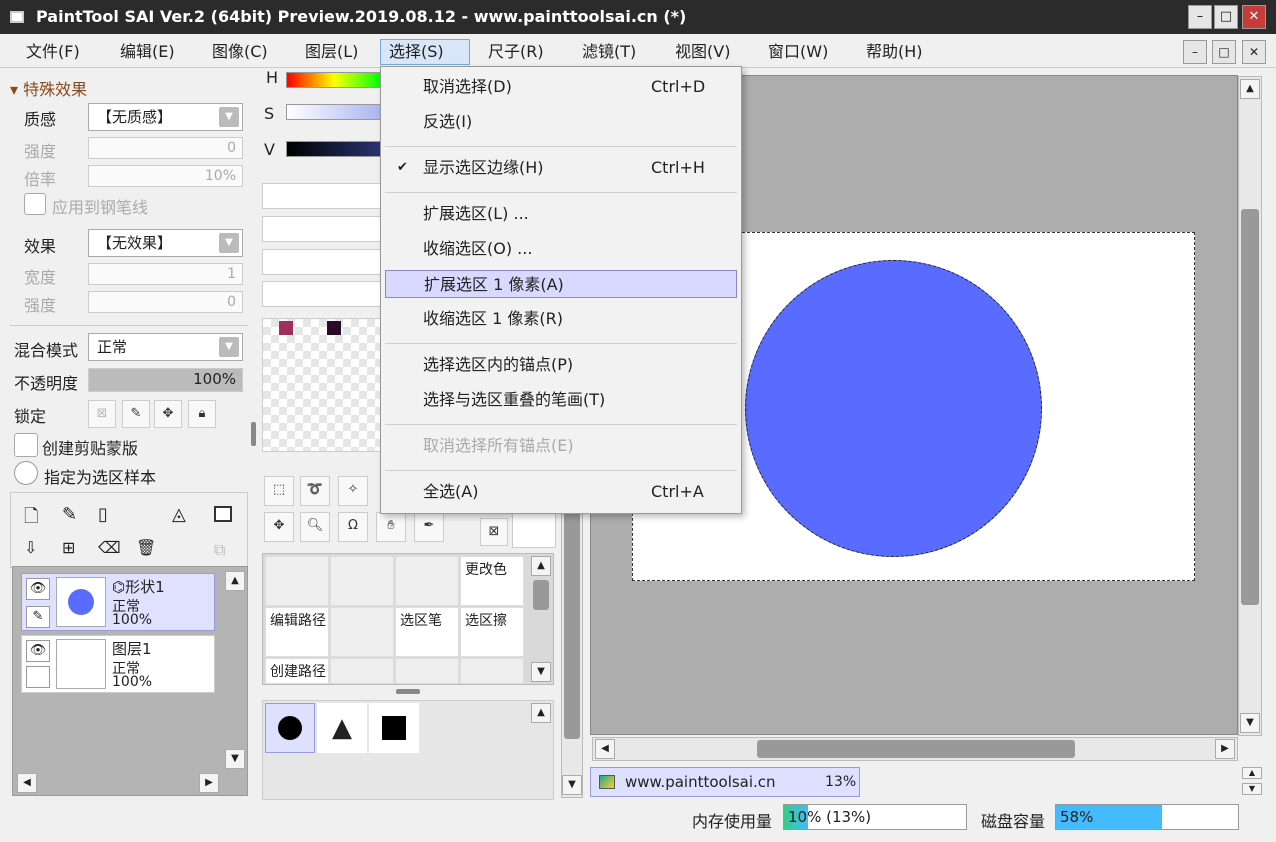 The width and height of the screenshot is (1276, 842). Describe the element at coordinates (561, 319) in the screenshot. I see `menu-item-shrink-1px: 收缩选区 1 像素(R)` at that location.